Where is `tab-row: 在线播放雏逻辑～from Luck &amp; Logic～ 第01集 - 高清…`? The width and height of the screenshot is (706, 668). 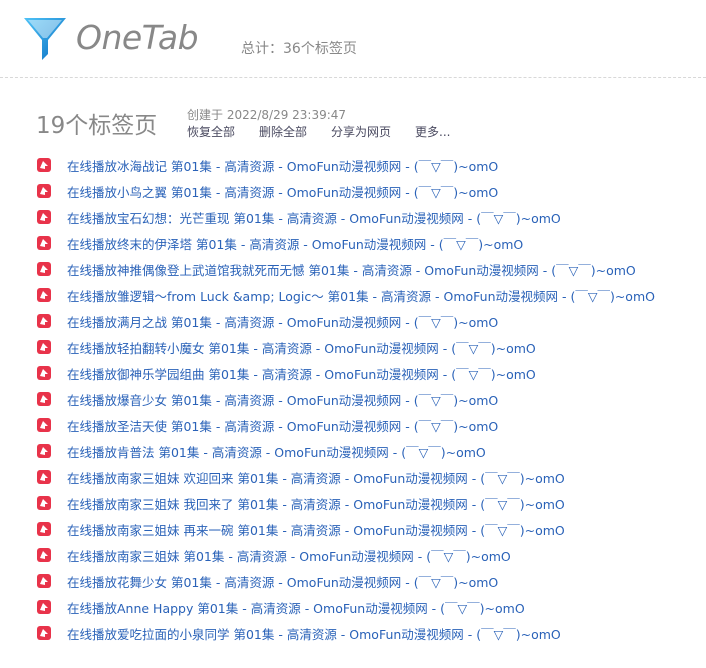
tab-row: 在线播放雏逻辑～from Luck &amp; Logic～ 第01集 - 高清… is located at coordinates (371, 295).